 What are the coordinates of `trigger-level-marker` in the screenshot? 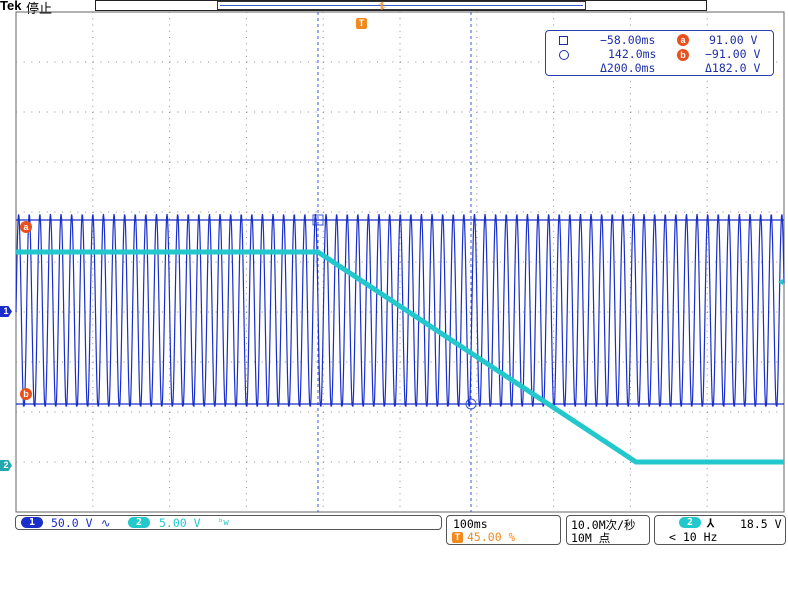 It's located at (780, 282).